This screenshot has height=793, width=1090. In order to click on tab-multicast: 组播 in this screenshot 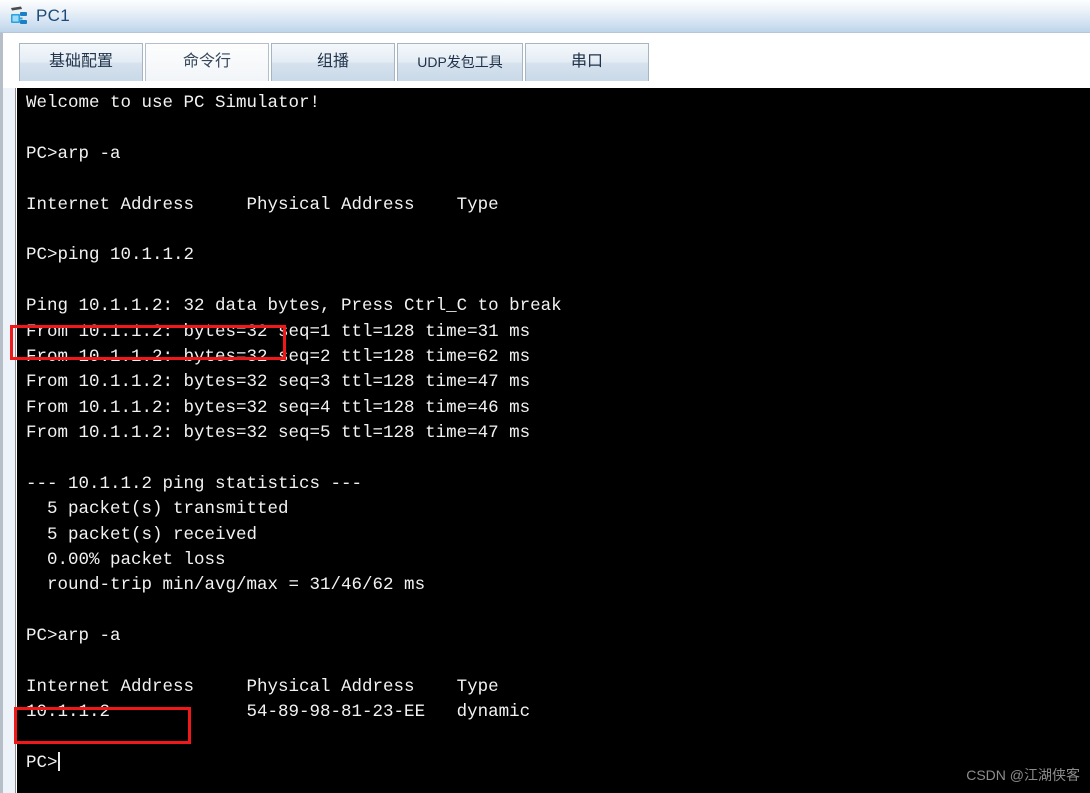, I will do `click(333, 62)`.